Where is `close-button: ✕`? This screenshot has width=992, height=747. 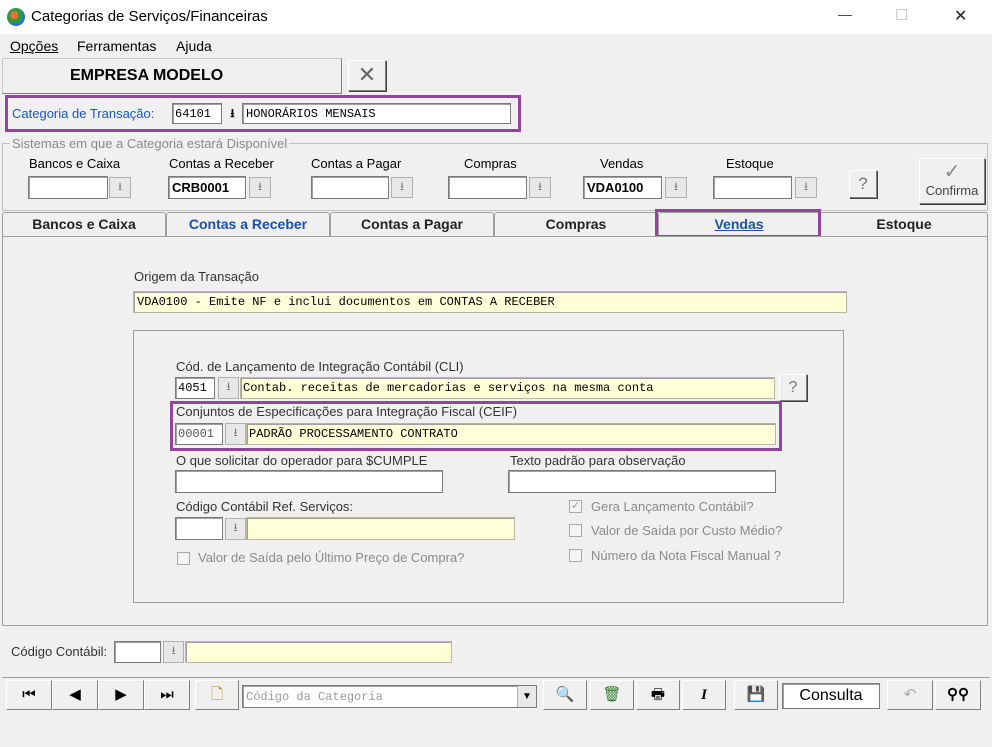 close-button: ✕ is located at coordinates (960, 16).